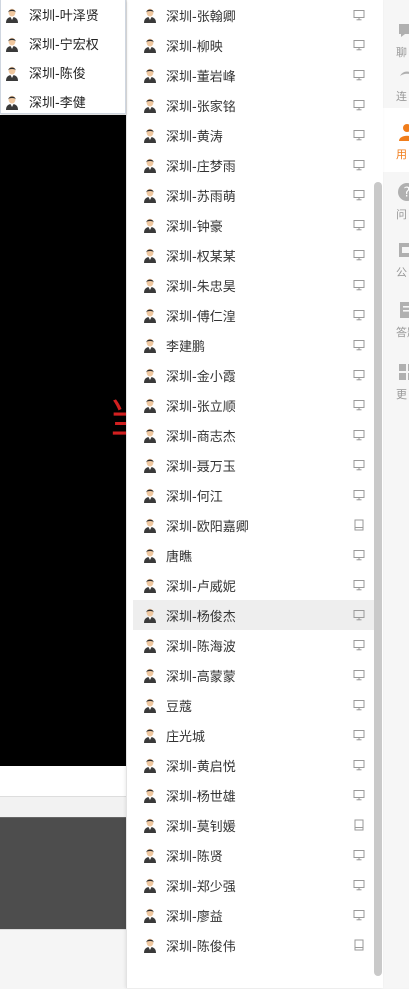  Describe the element at coordinates (255, 75) in the screenshot. I see `contact-list-item: 深圳-董岩峰` at that location.